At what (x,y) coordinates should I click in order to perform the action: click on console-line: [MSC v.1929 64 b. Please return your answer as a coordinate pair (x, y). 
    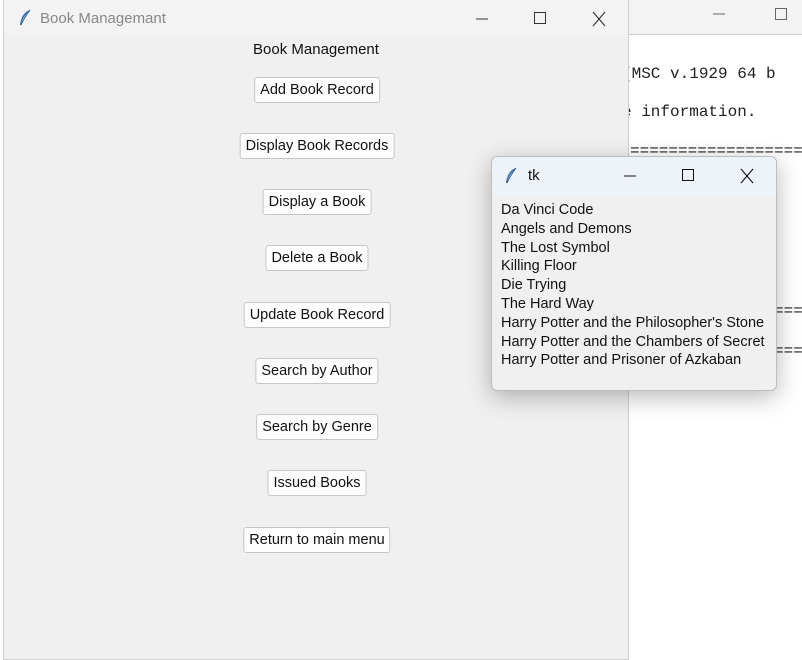
    Looking at the image, I should click on (699, 74).